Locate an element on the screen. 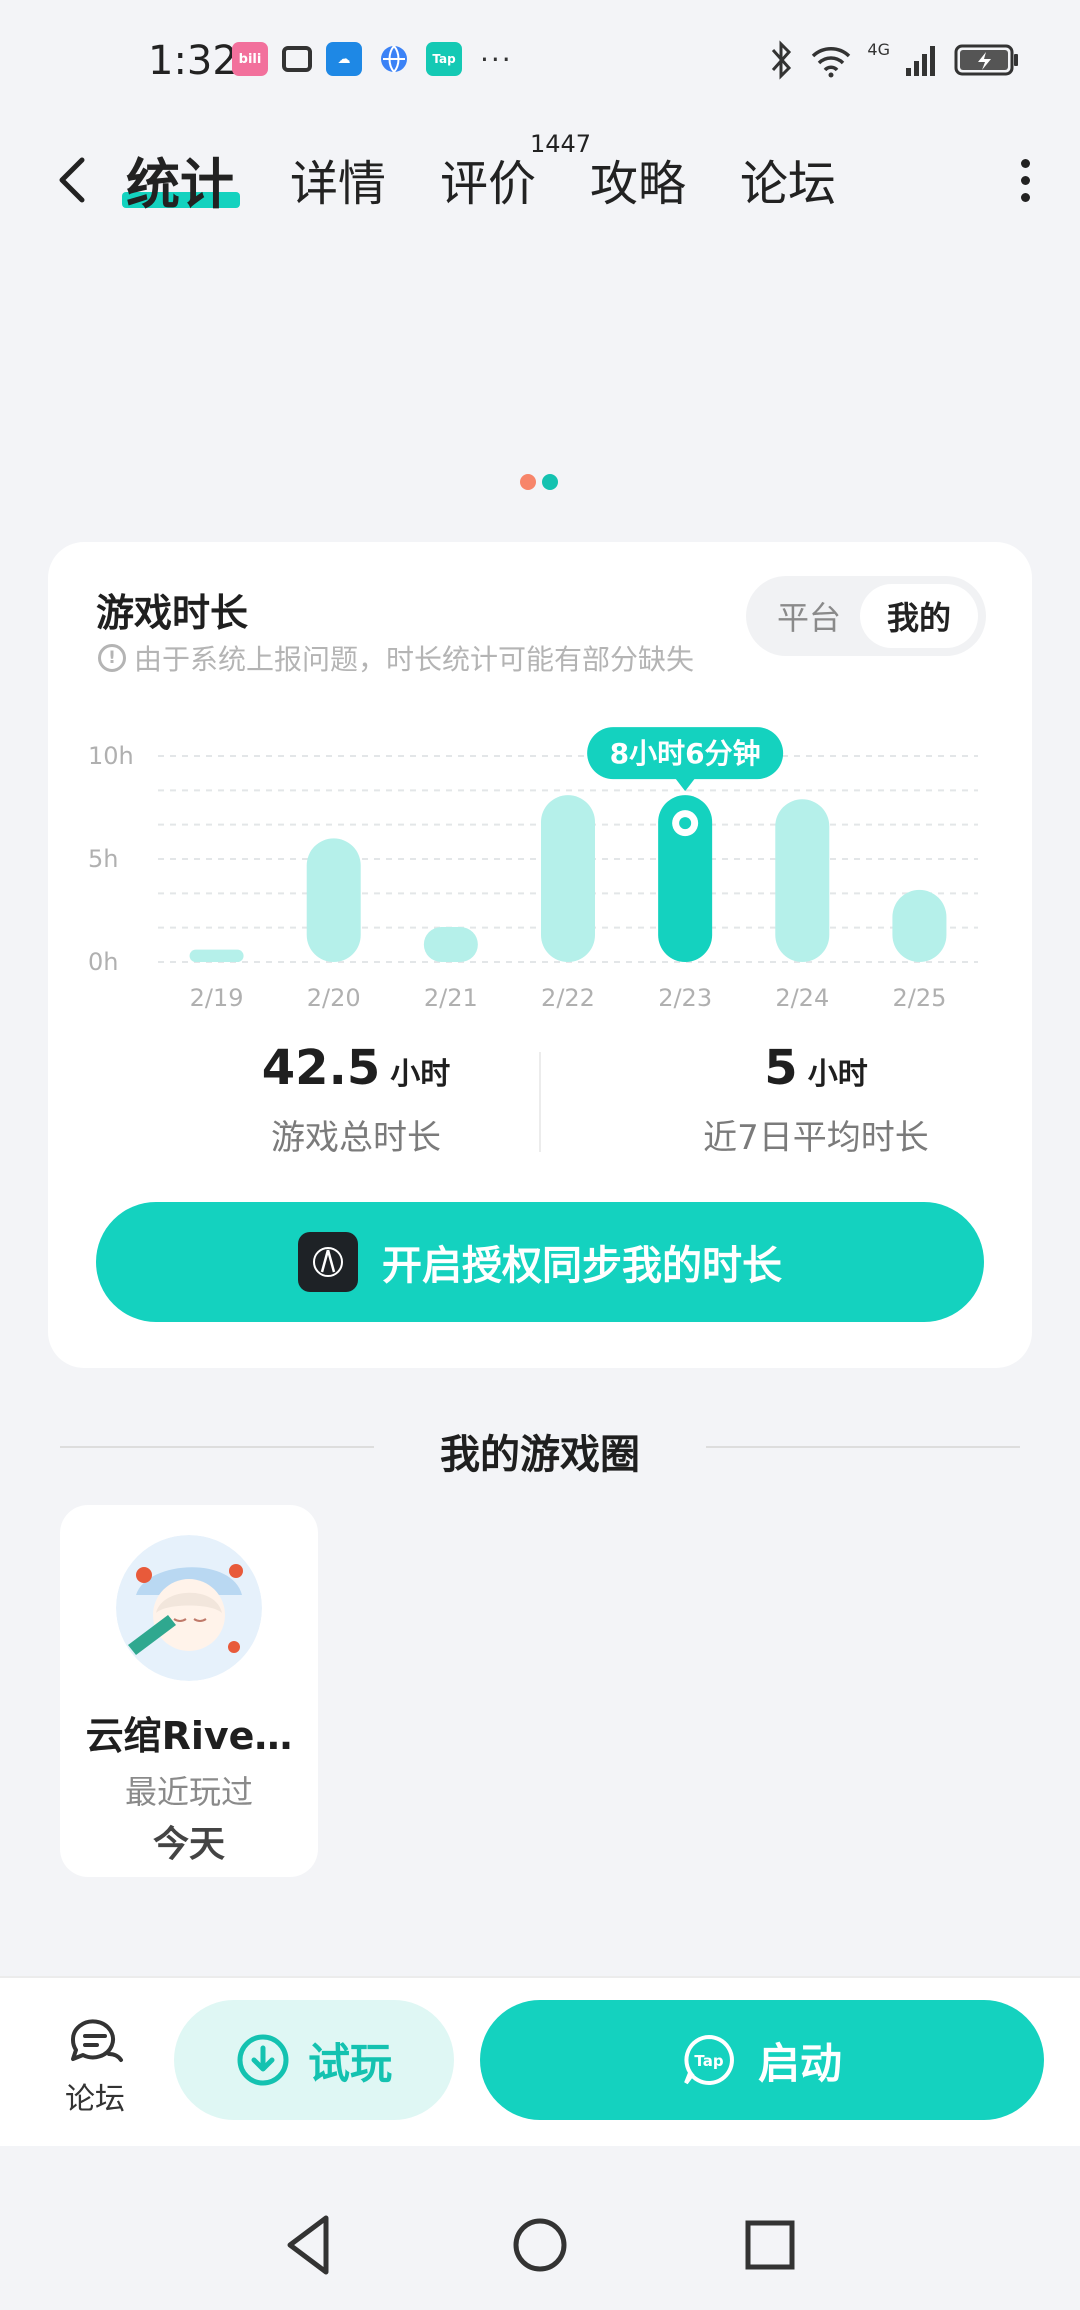 The height and width of the screenshot is (2310, 1080). launch-button: Tap 启动 is located at coordinates (762, 2060).